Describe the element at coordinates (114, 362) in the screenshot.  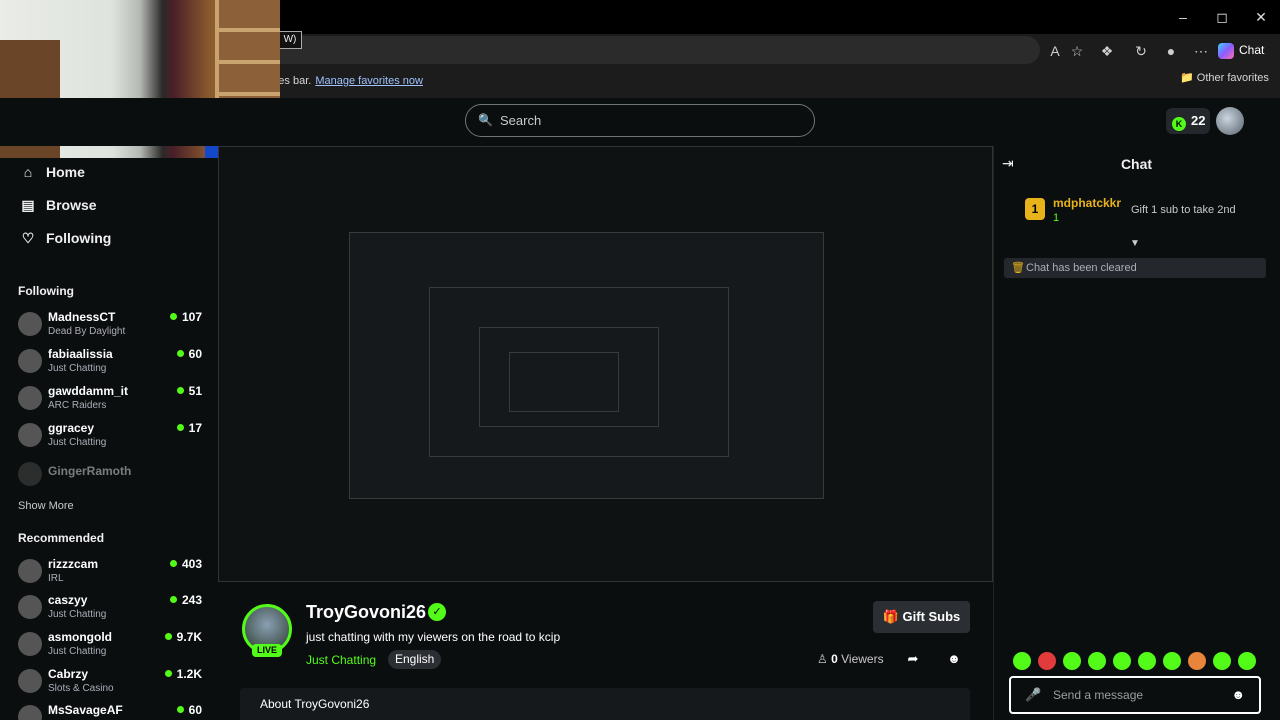
I see `following-channel: fabiaalissia Just Chatting 60` at that location.